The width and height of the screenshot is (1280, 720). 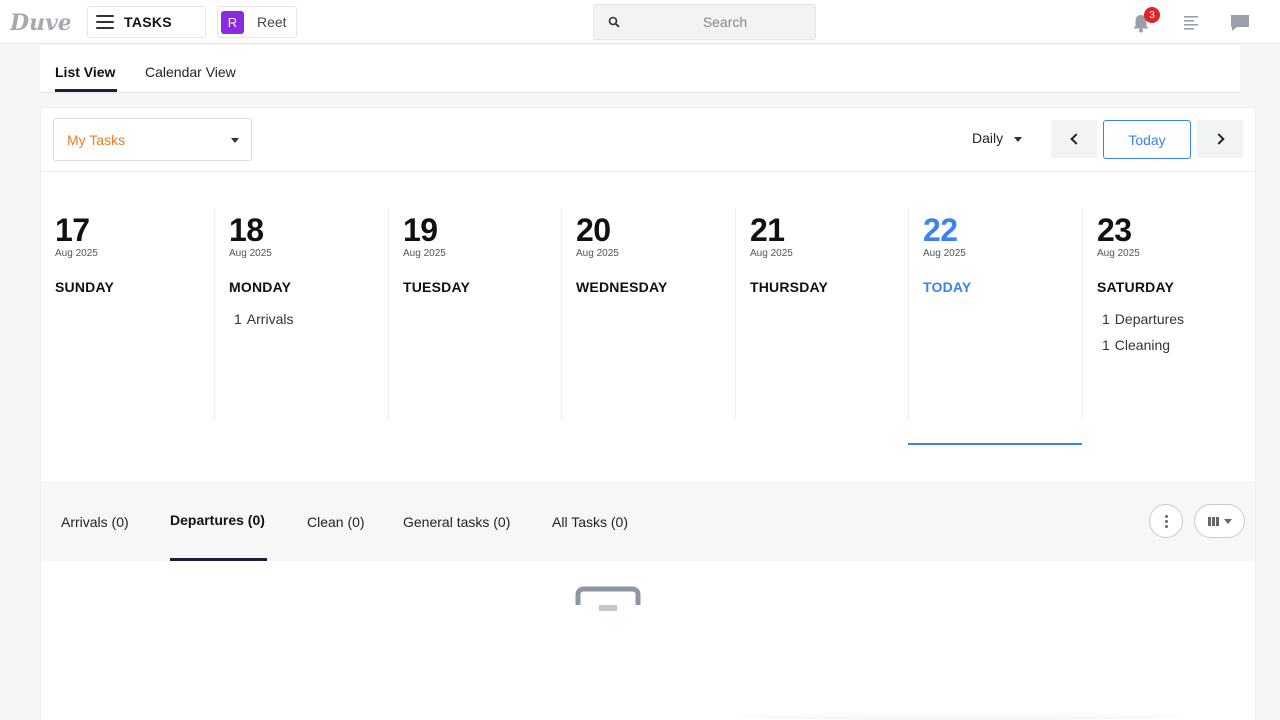 I want to click on search-input, so click(x=725, y=22).